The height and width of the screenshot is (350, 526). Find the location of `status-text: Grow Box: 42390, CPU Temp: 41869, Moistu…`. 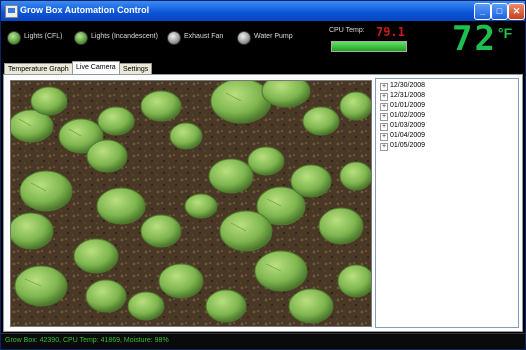

status-text: Grow Box: 42390, CPU Temp: 41869, Moistu… is located at coordinates (87, 340).